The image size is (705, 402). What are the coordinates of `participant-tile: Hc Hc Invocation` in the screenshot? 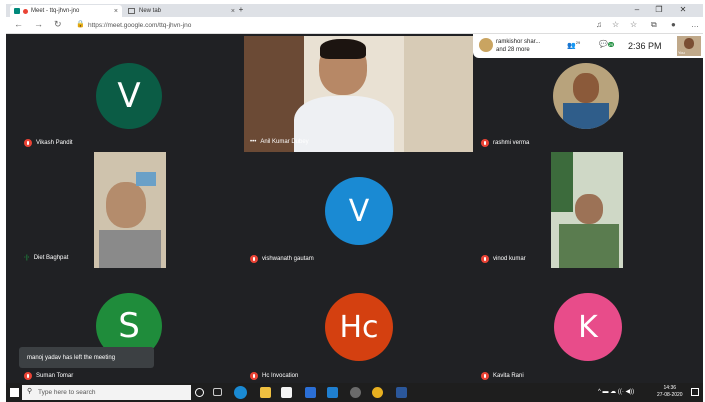 It's located at (358, 325).